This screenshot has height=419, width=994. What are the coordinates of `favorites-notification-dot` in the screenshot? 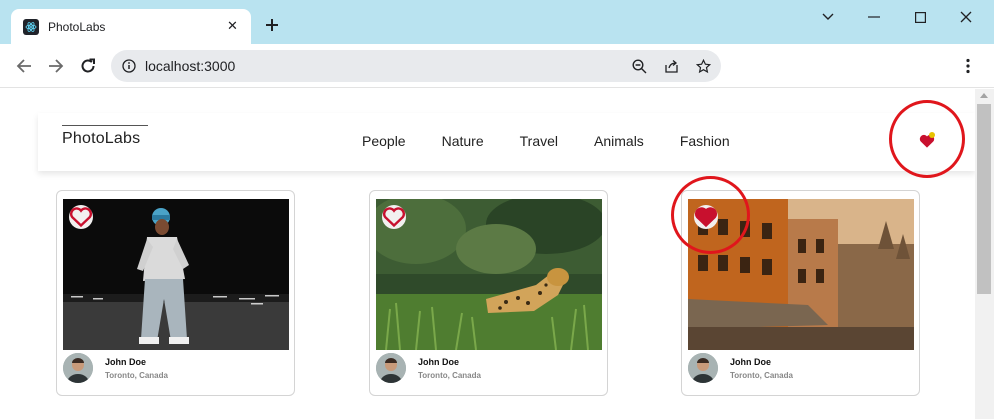 It's located at (932, 135).